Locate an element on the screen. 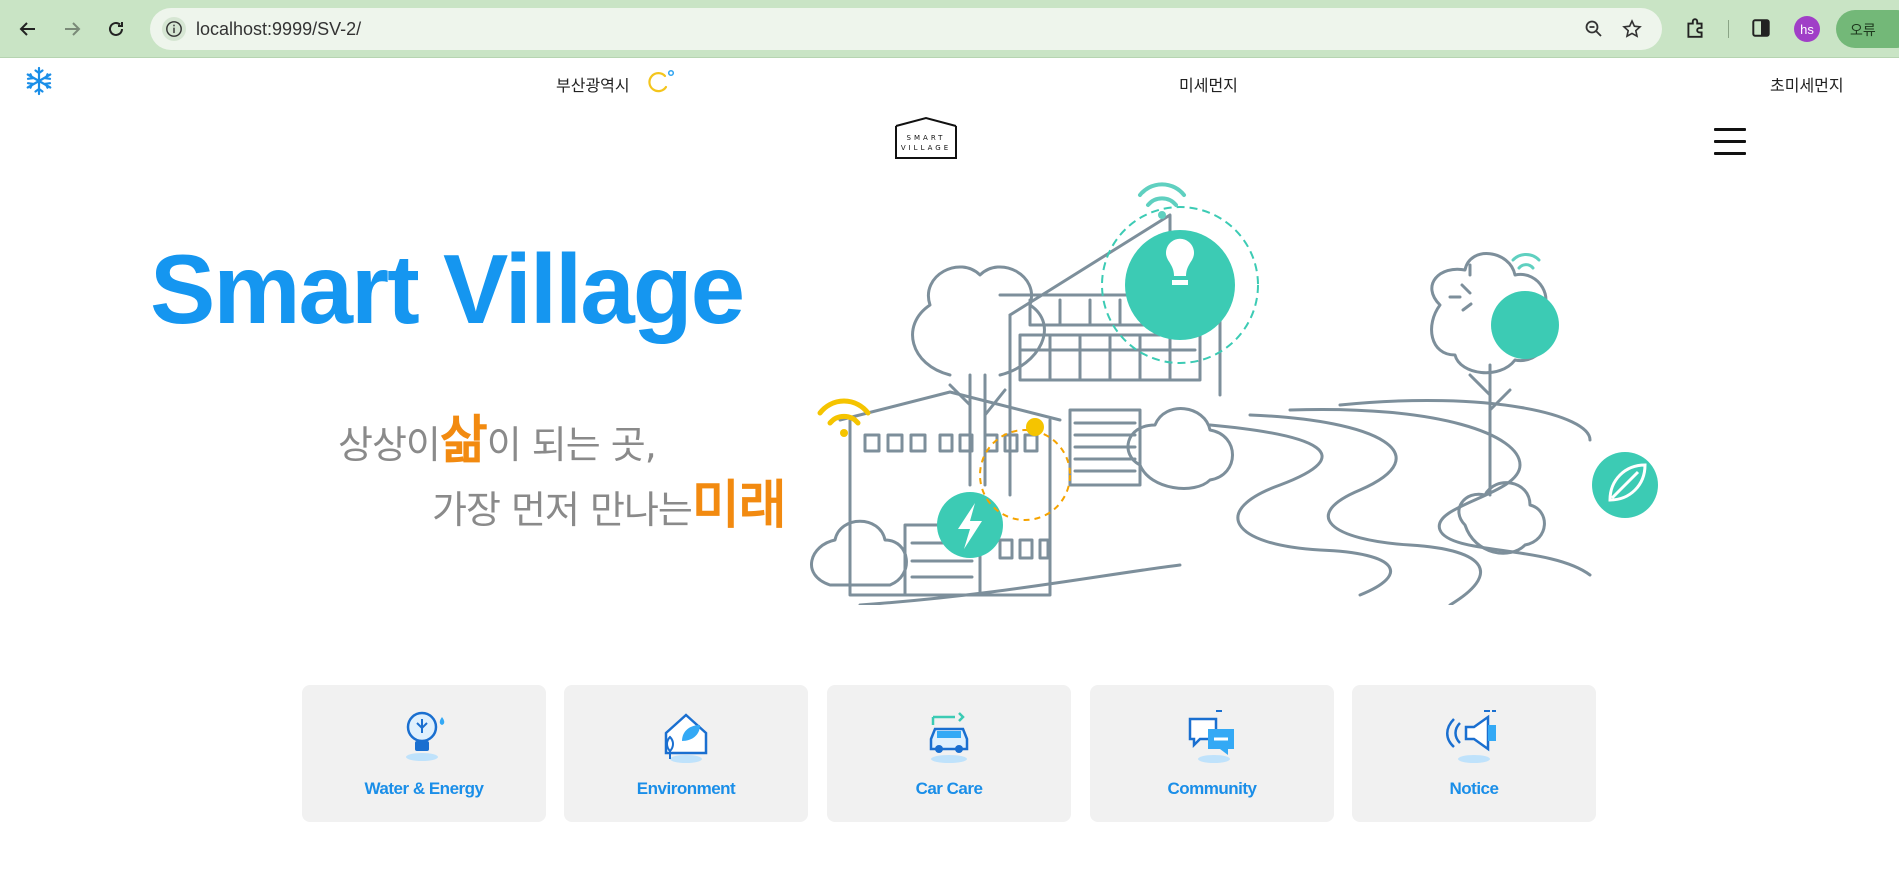 This screenshot has height=870, width=1899. reload-icon is located at coordinates (116, 28).